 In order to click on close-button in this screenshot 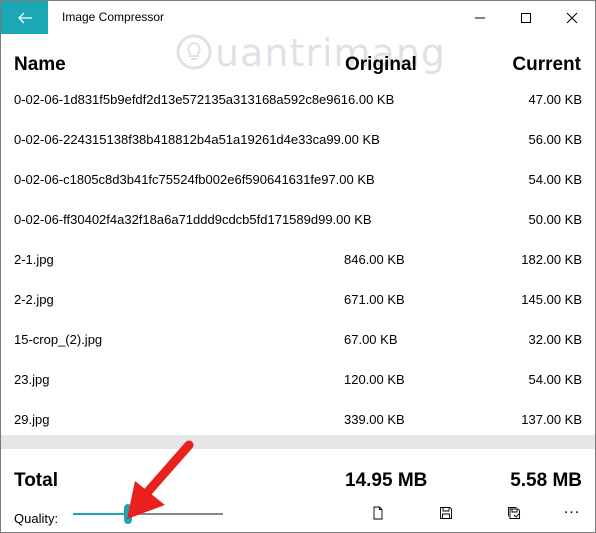, I will do `click(572, 17)`.